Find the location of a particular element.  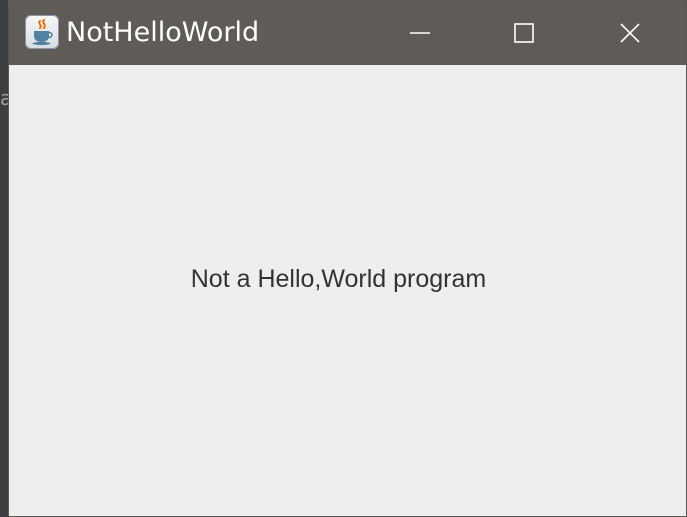

window-title: NotHelloWorld is located at coordinates (163, 32).